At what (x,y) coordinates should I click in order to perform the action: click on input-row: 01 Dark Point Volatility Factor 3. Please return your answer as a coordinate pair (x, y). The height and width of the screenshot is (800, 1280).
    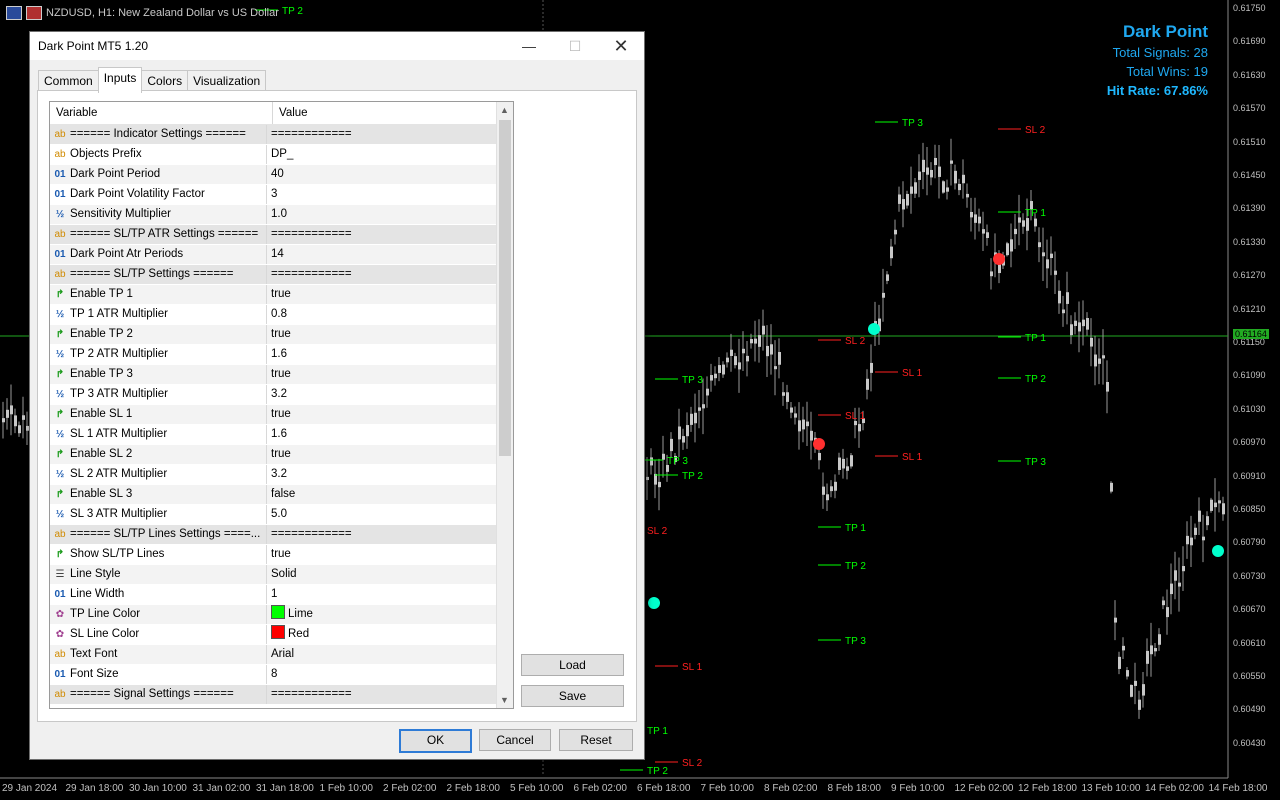
    Looking at the image, I should click on (281, 195).